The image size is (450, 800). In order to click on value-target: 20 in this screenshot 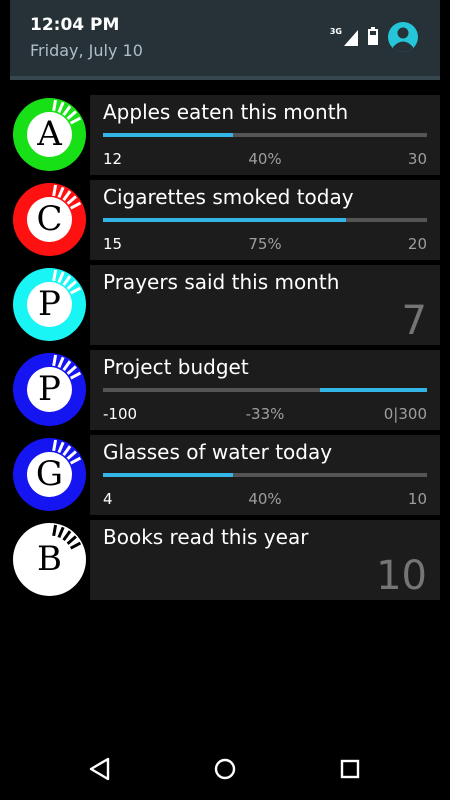, I will do `click(417, 244)`.